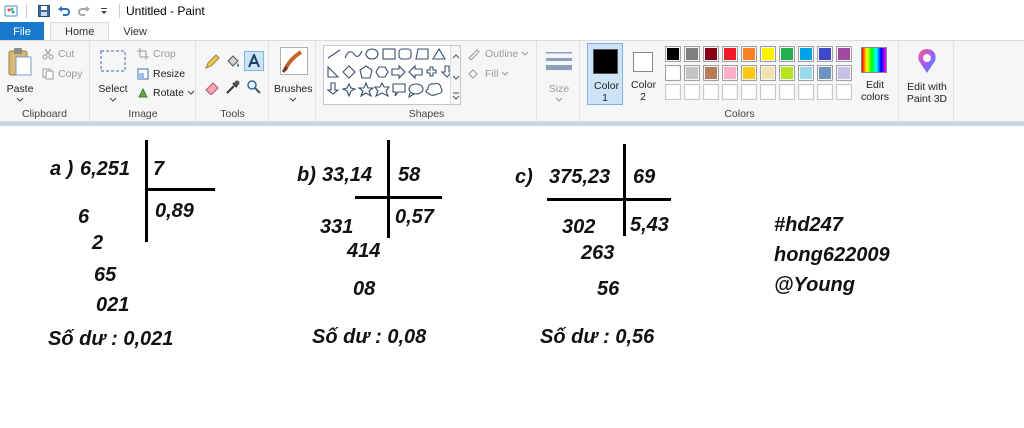 This screenshot has height=428, width=1024. I want to click on problem-a-step: 021, so click(113, 305).